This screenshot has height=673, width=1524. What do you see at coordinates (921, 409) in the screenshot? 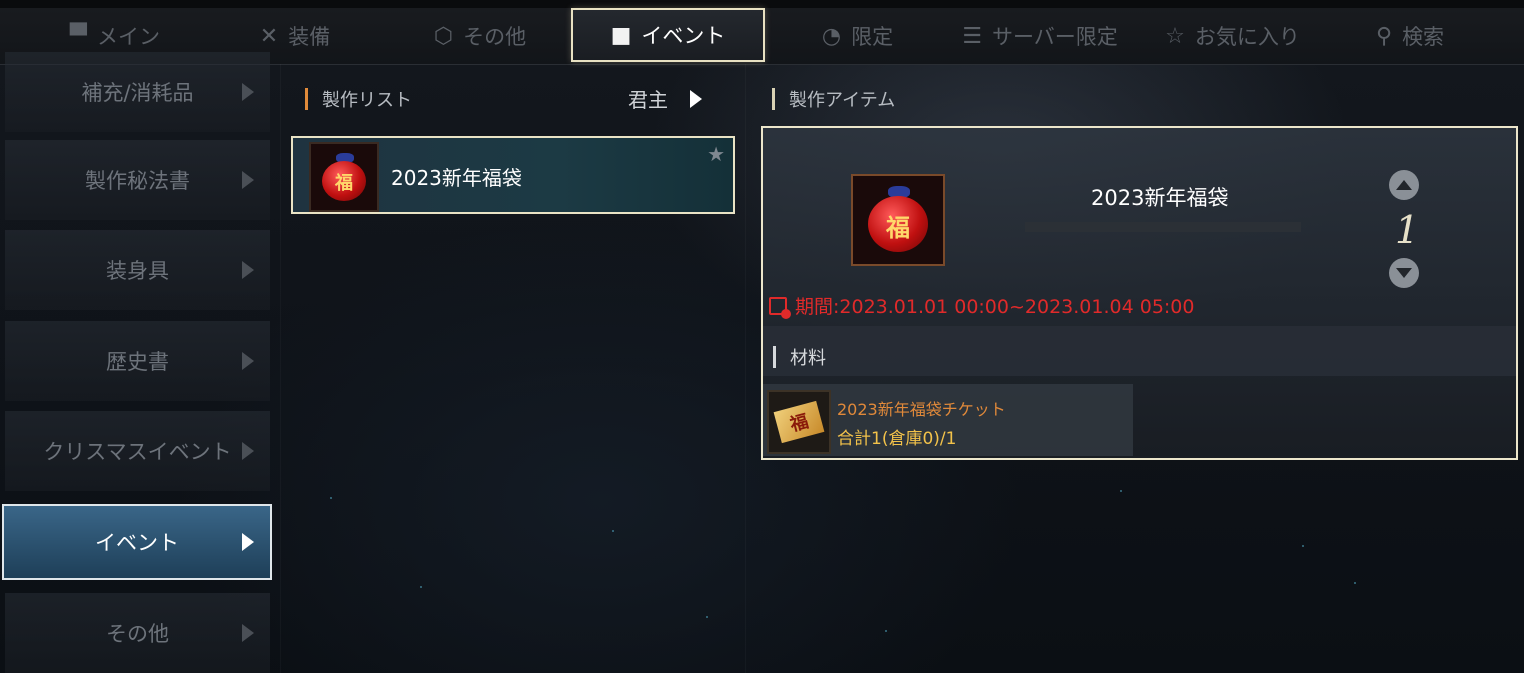
I see `material-name: 2023新年福袋チケット` at bounding box center [921, 409].